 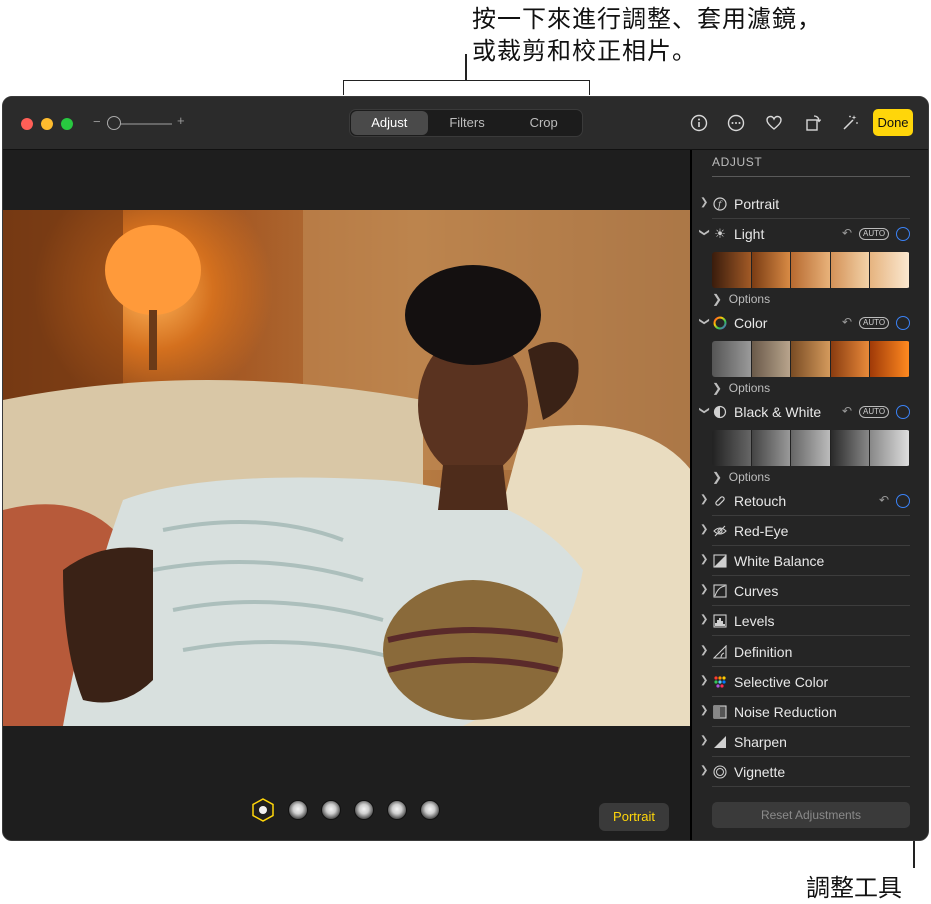 What do you see at coordinates (97, 121) in the screenshot?
I see `zoom-out-icon: −` at bounding box center [97, 121].